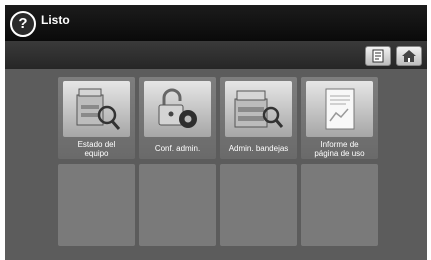 Image resolution: width=431 pixels, height=260 pixels. Describe the element at coordinates (216, 23) in the screenshot. I see `title-bar: ? Listo` at that location.